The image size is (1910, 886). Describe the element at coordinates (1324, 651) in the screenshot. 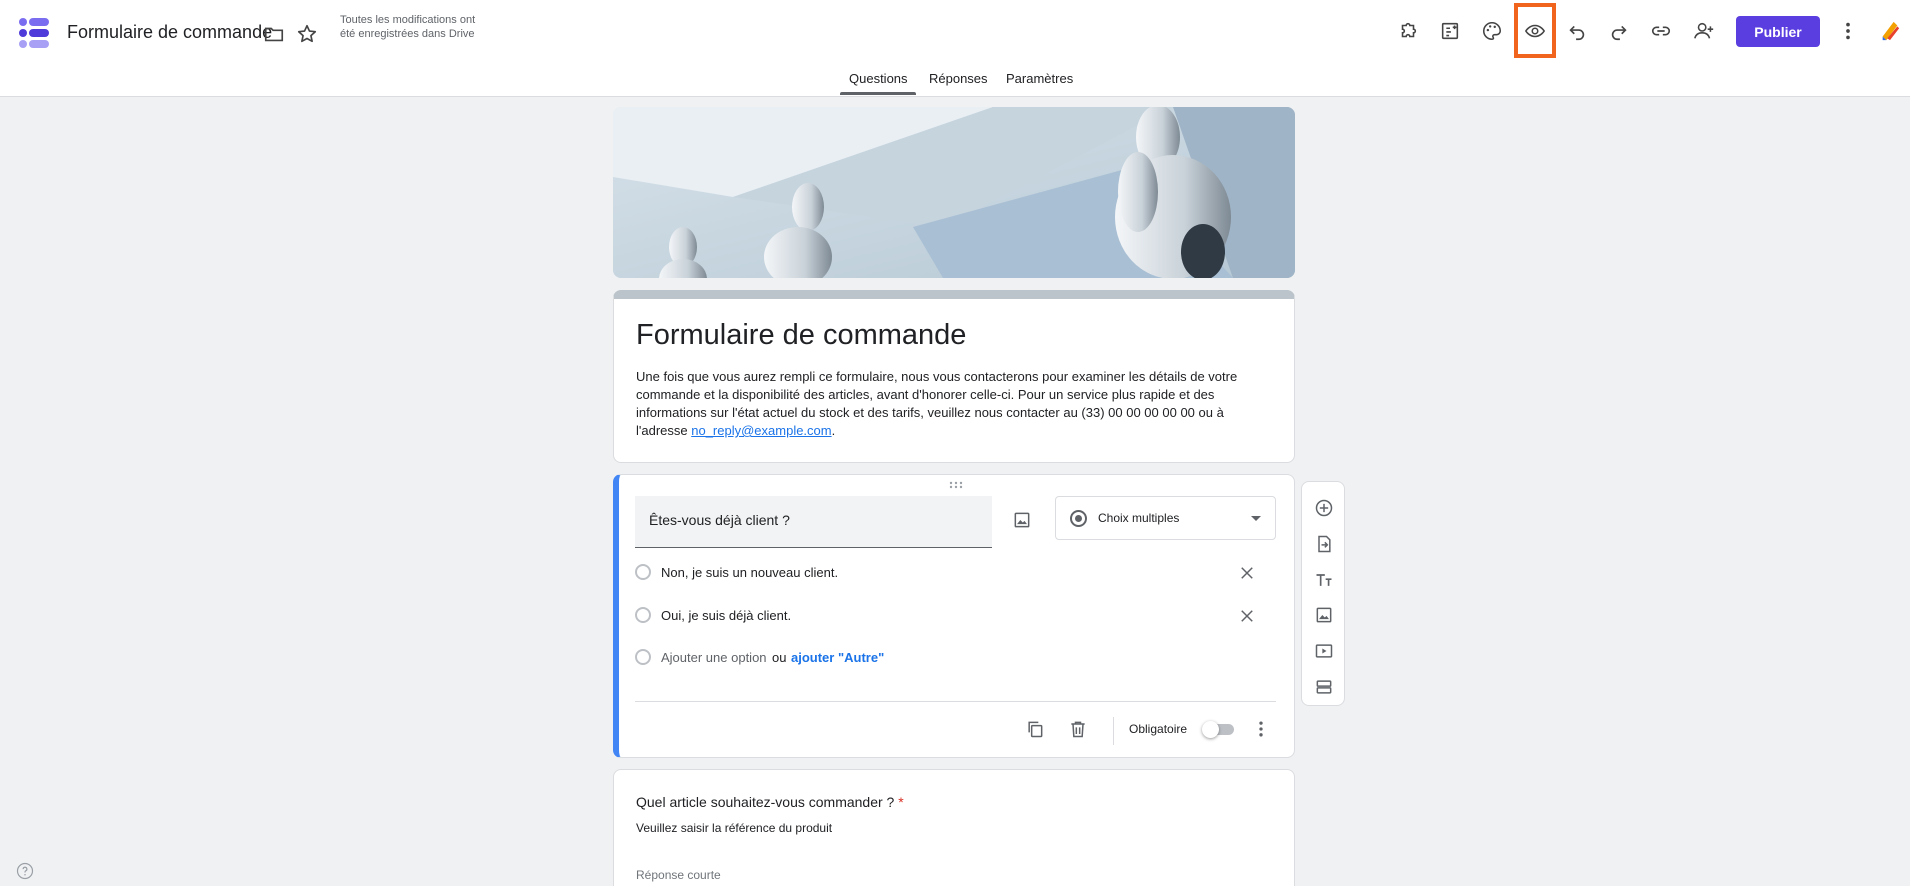

I see `add-video-icon` at that location.